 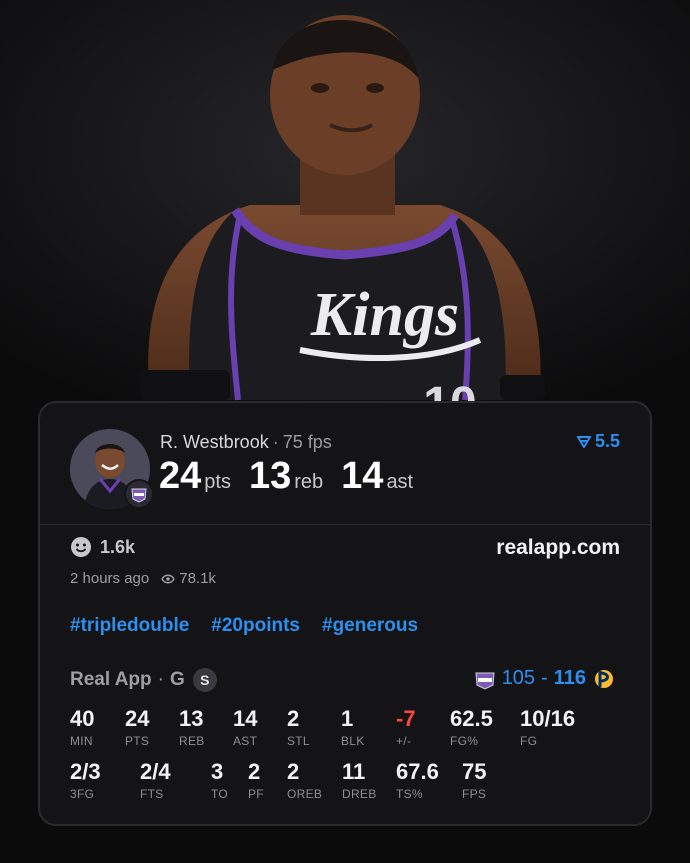 What do you see at coordinates (345, 524) in the screenshot?
I see `divider` at bounding box center [345, 524].